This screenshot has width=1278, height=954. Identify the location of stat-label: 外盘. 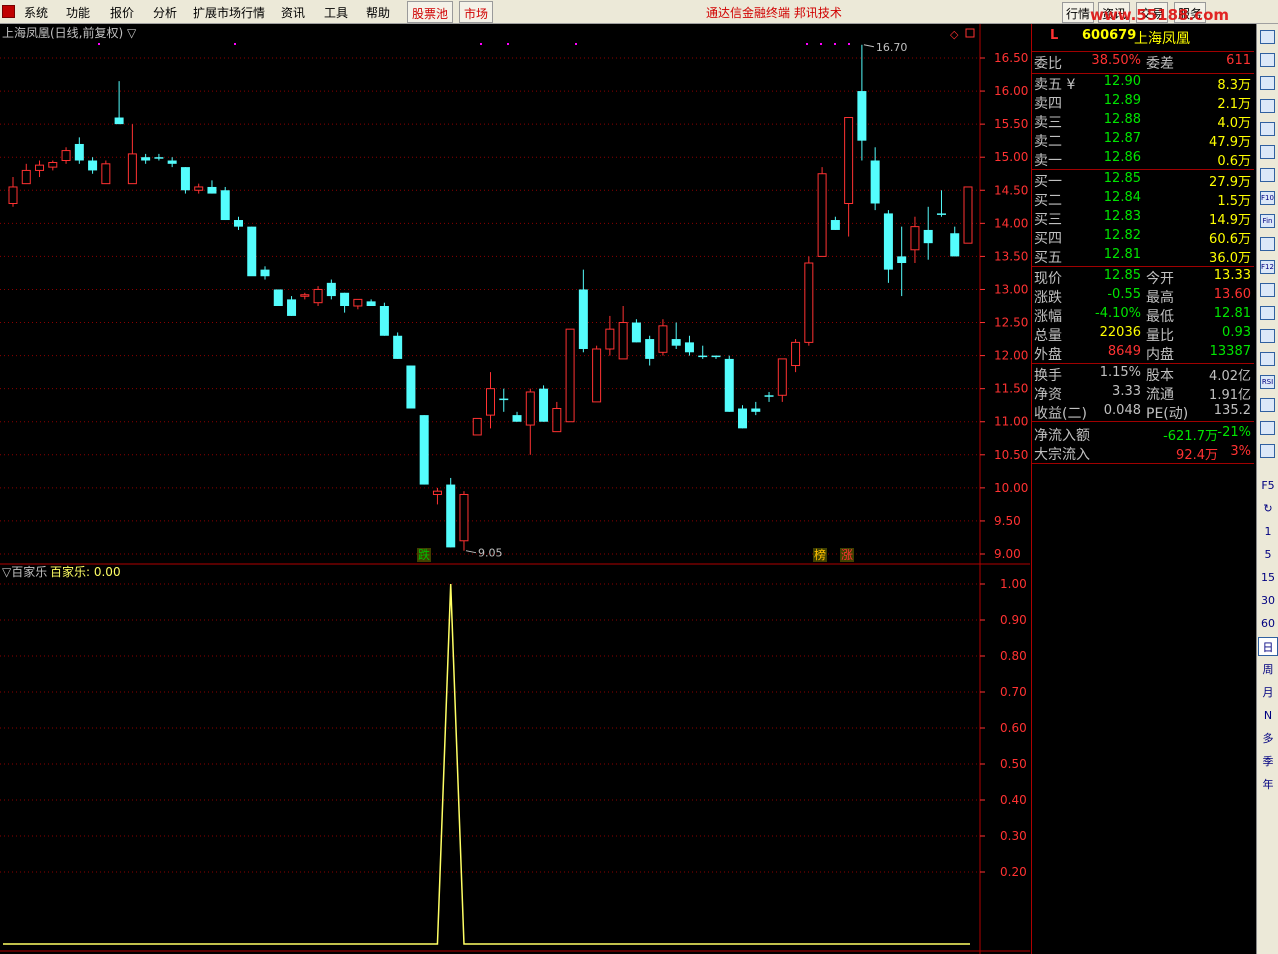
(1048, 355).